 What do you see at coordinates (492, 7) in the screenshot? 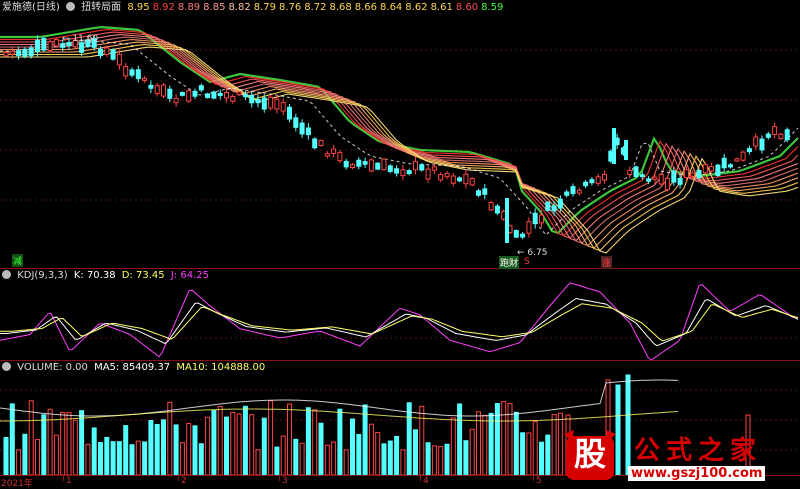
I see `ma-value: 8.59` at bounding box center [492, 7].